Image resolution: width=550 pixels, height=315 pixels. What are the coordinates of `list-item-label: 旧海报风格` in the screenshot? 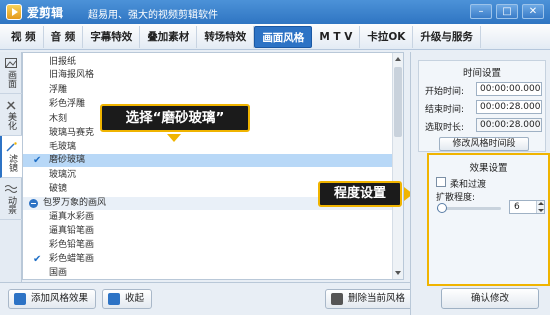 It's located at (72, 75).